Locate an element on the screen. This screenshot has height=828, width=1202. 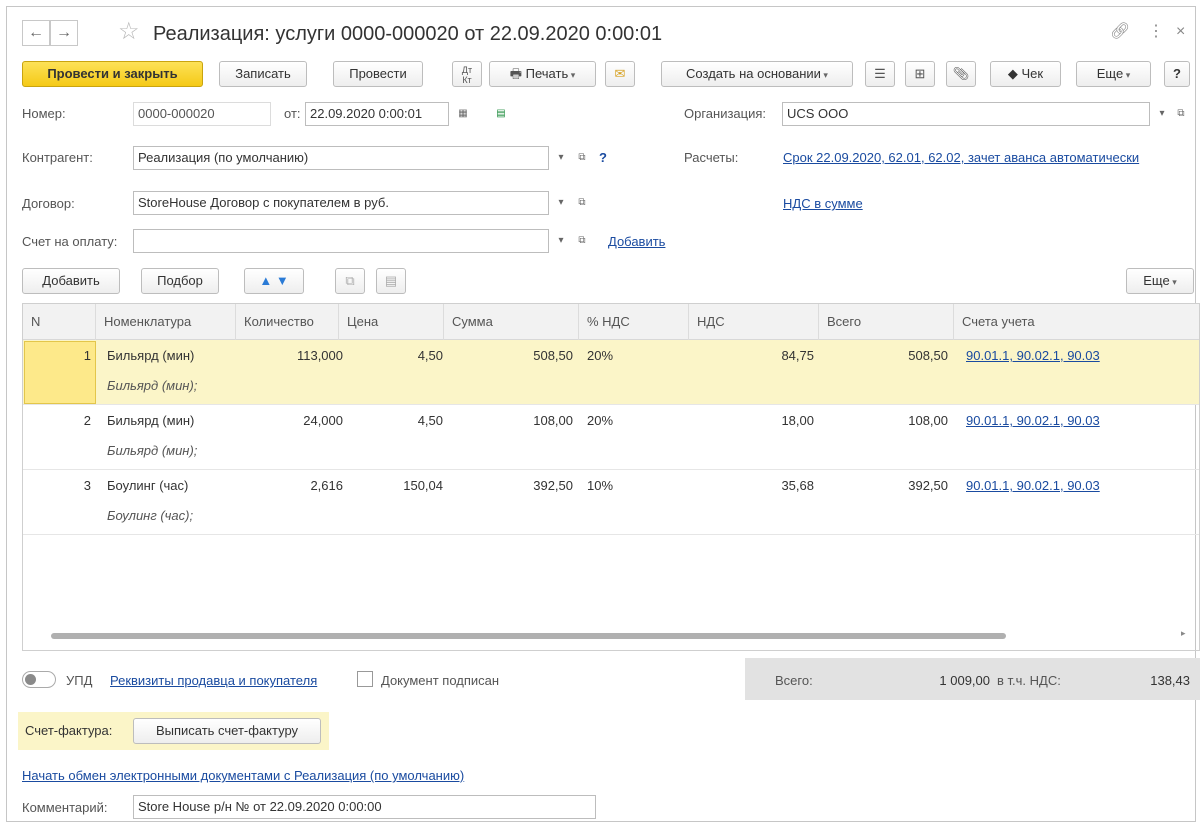
contractor-label: Контрагент: is located at coordinates (57, 157).